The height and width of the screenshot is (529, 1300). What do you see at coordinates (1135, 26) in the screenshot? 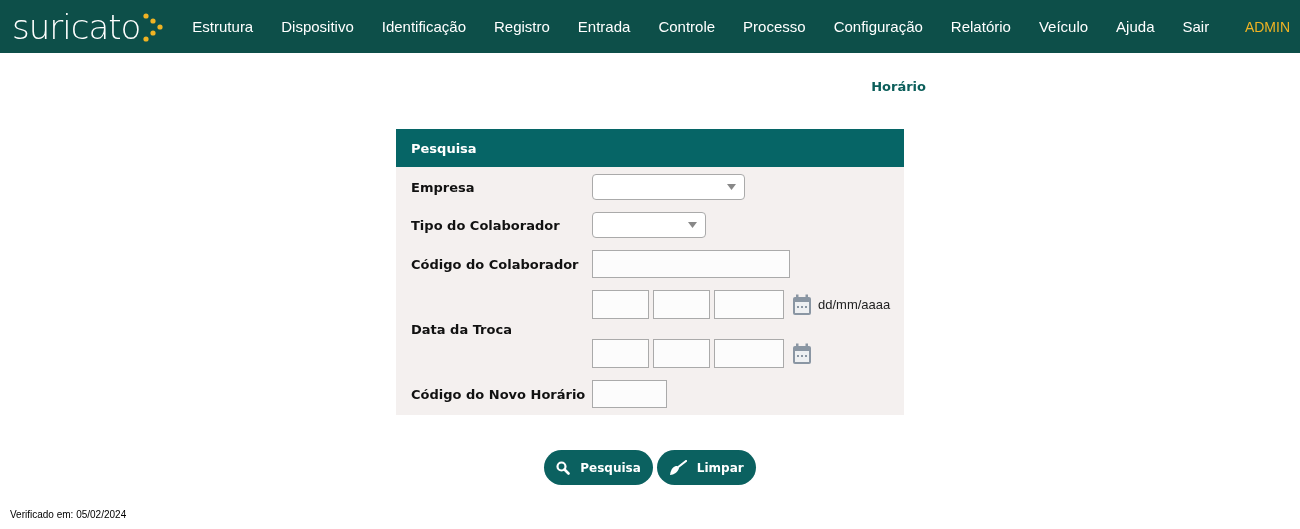
I see `menu-item: Ajuda` at bounding box center [1135, 26].